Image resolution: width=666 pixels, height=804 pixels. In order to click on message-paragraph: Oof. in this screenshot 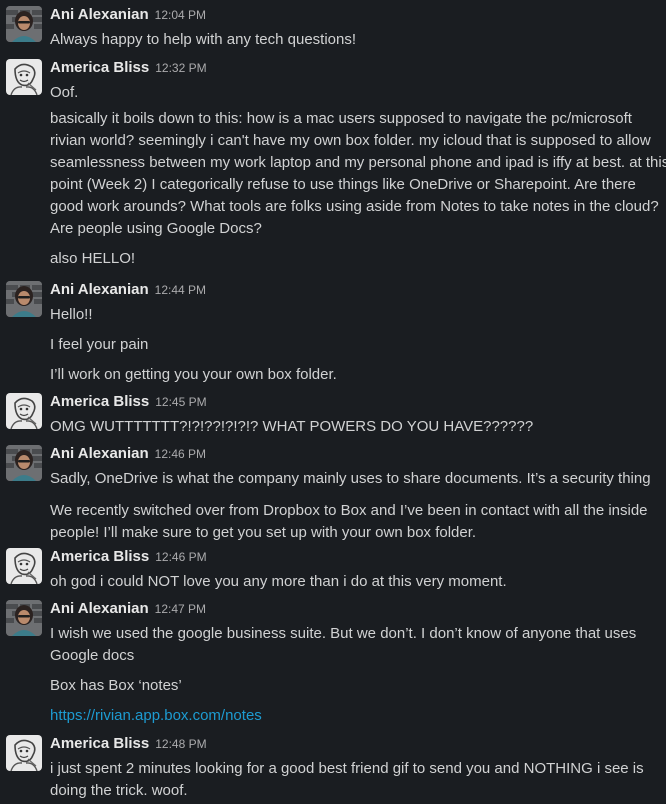, I will do `click(356, 93)`.